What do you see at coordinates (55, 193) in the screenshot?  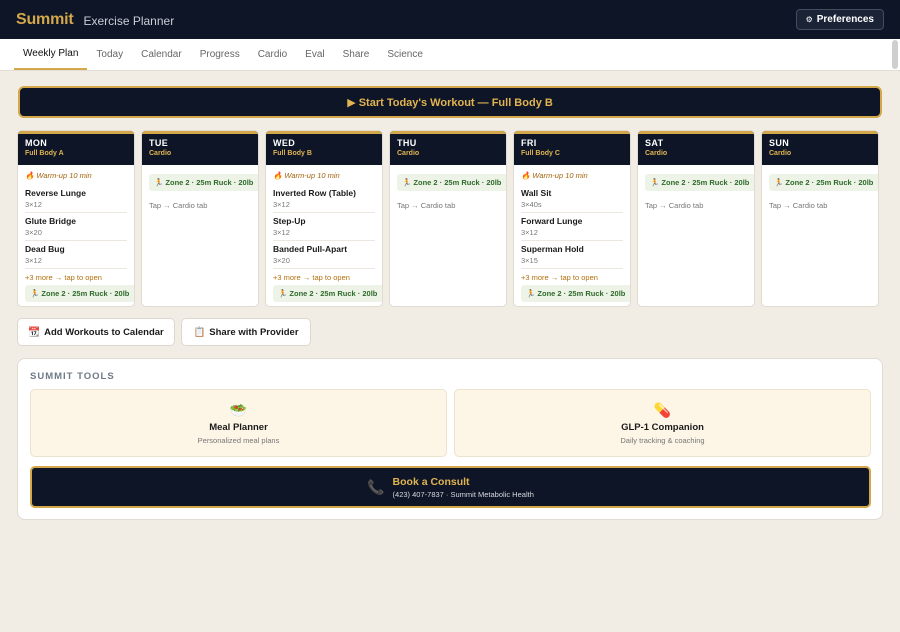 I see `exercise-name: Reverse Lunge` at bounding box center [55, 193].